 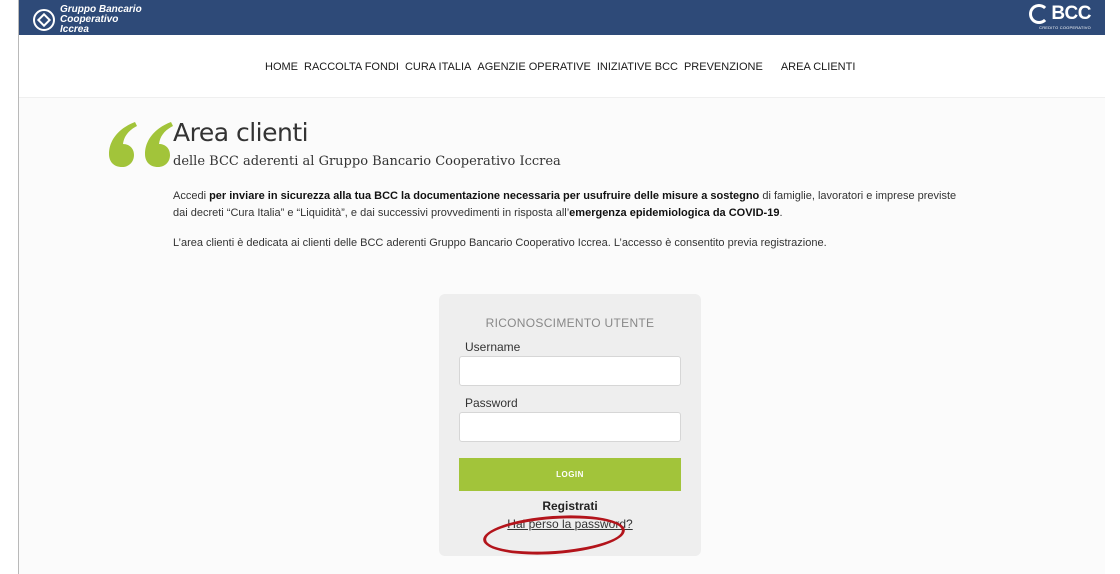 I want to click on brand-logo: Gruppo Bancario Cooperativo Iccrea, so click(x=91, y=20).